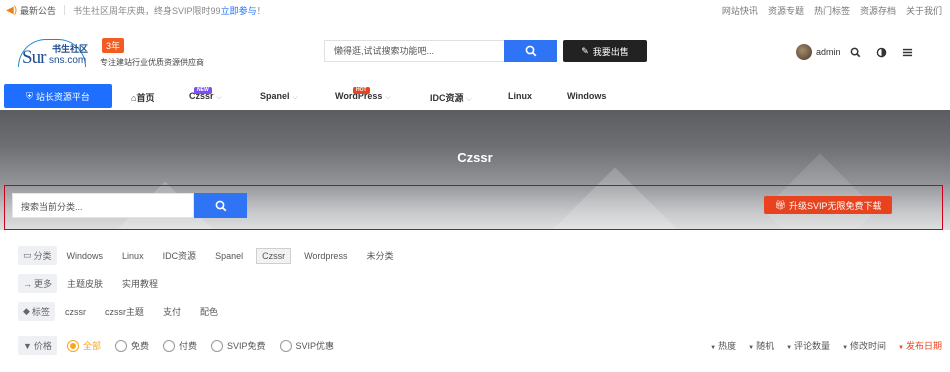 Image resolution: width=950 pixels, height=372 pixels. I want to click on sort-label: 修改时间, so click(868, 346).